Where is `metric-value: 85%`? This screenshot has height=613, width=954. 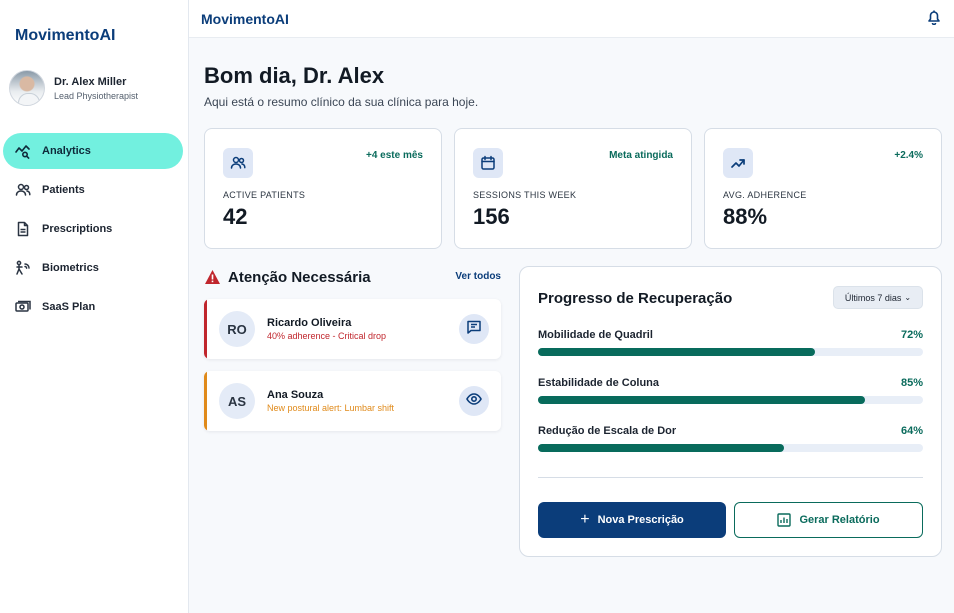
metric-value: 85% is located at coordinates (911, 383).